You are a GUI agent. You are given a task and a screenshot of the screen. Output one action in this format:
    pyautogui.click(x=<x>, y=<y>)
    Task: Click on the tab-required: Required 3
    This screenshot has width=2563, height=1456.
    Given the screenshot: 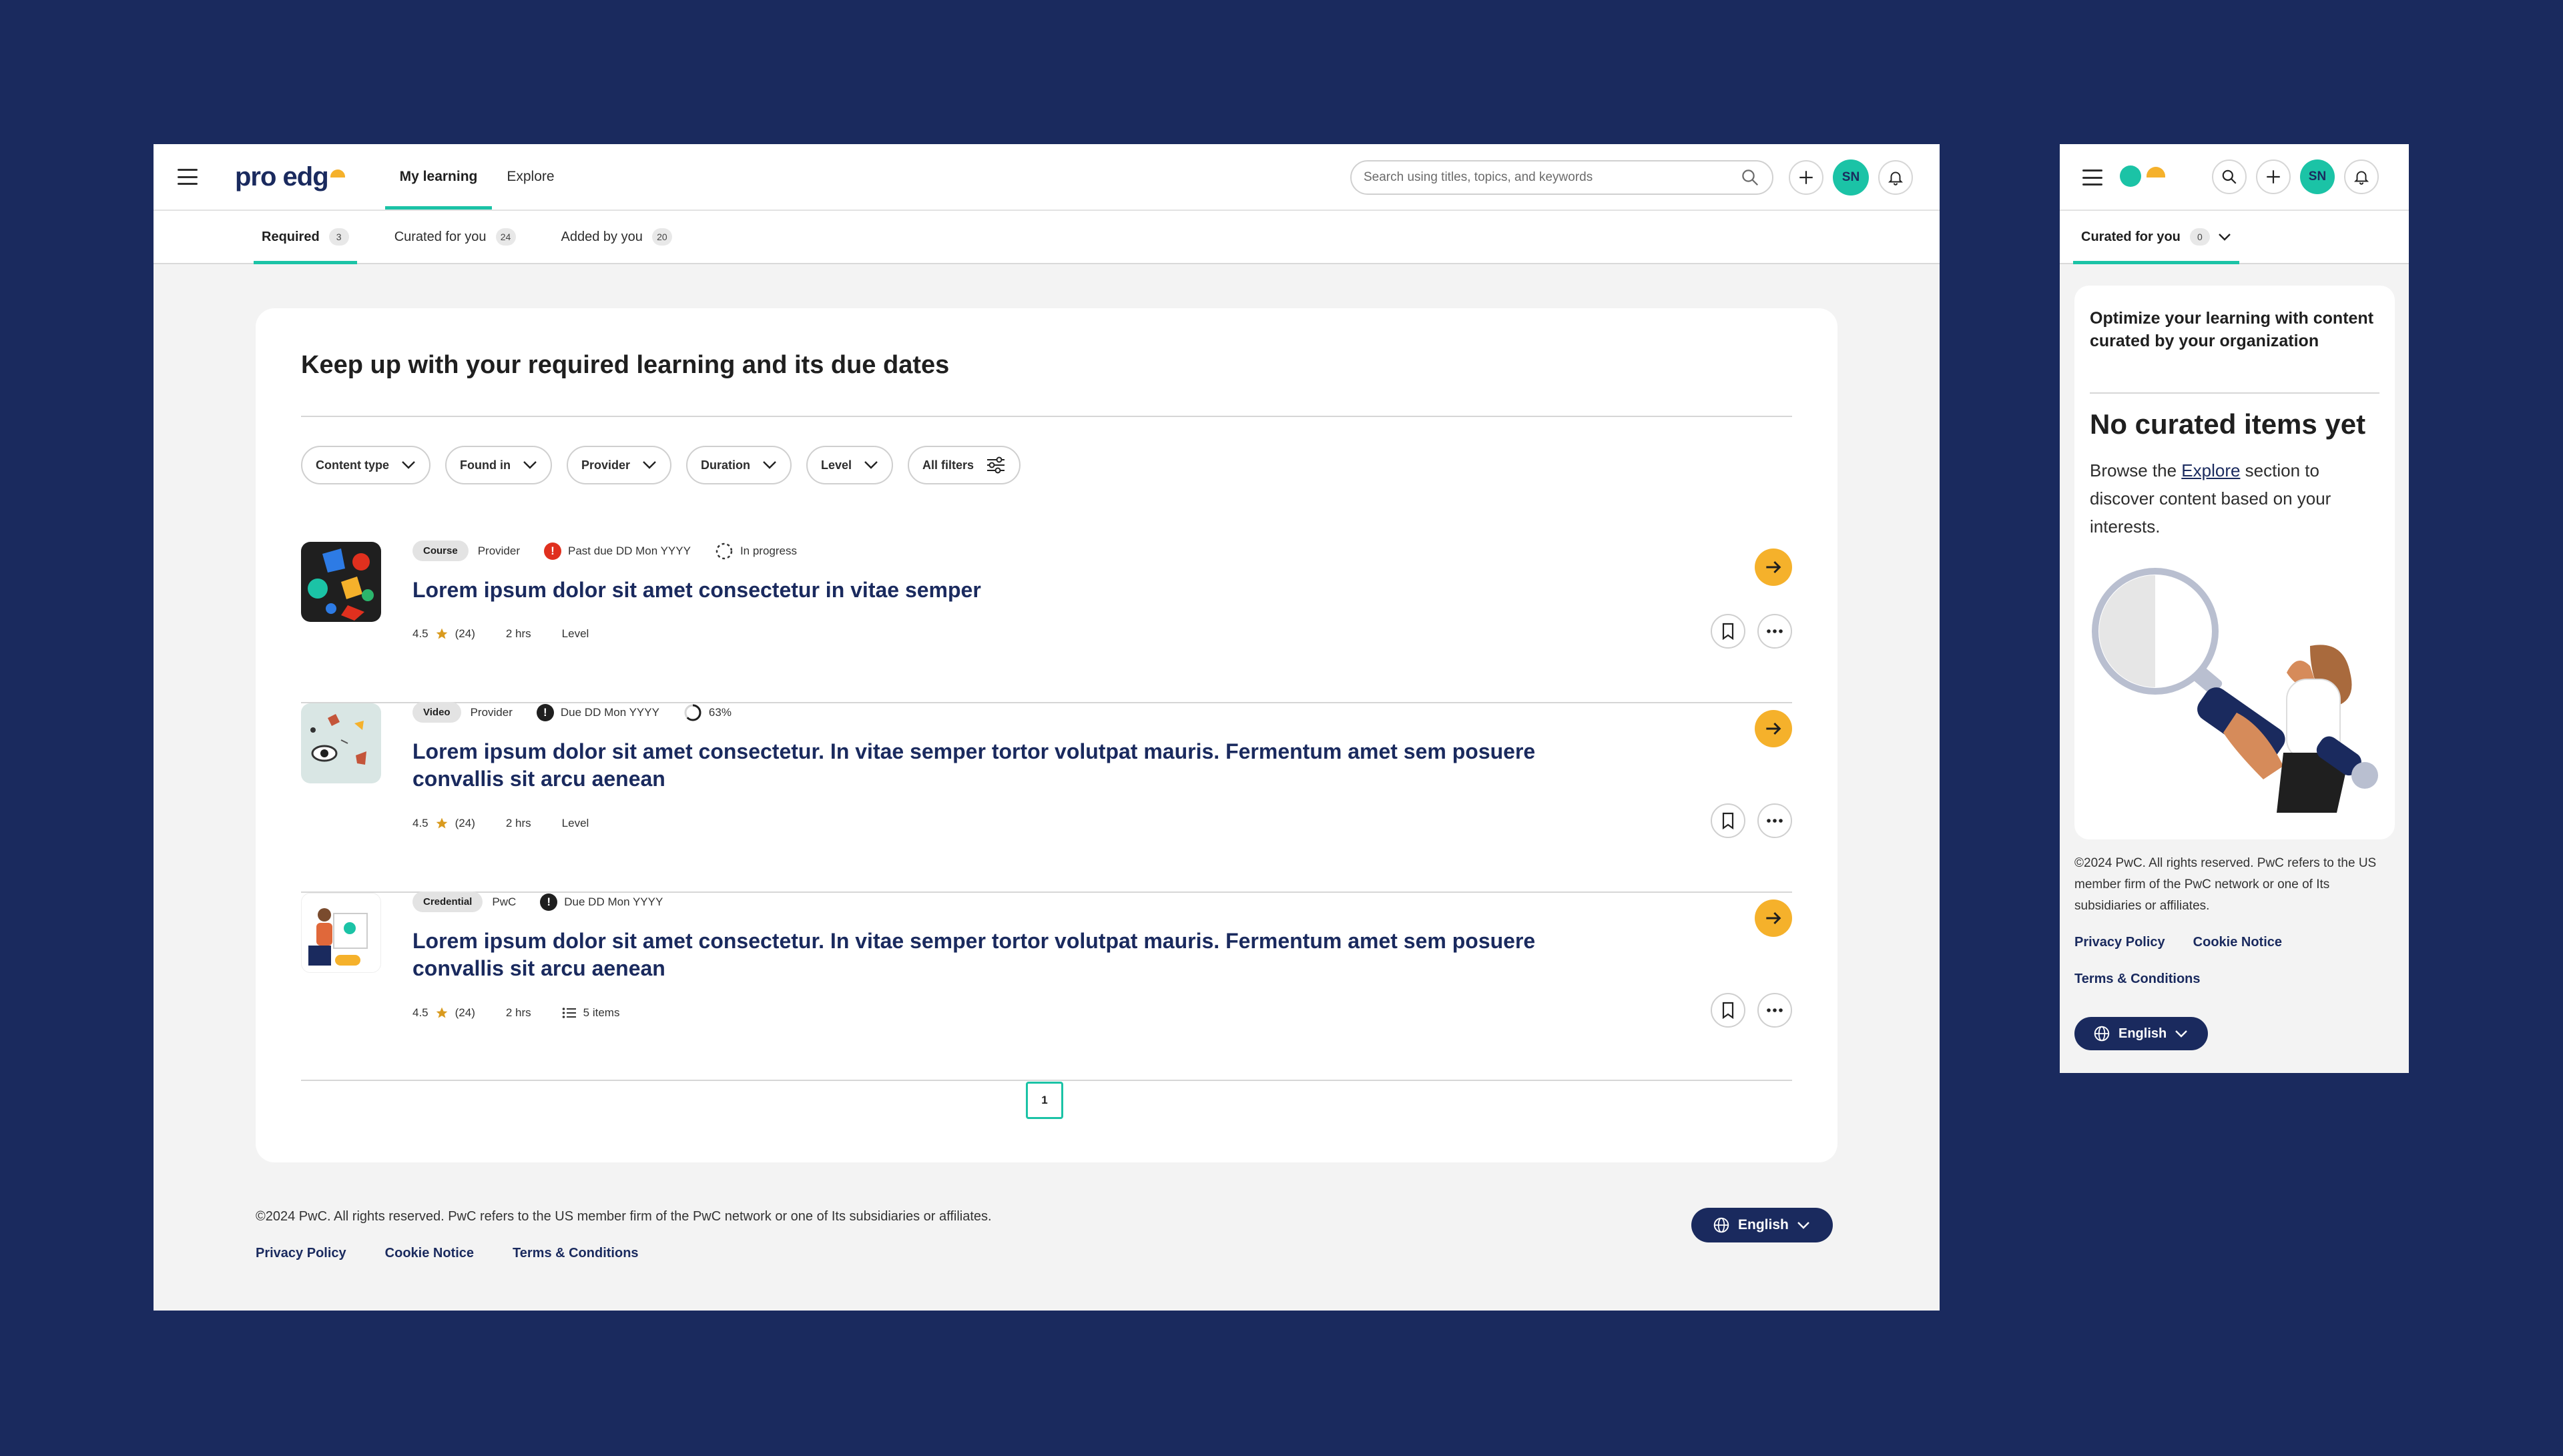 What is the action you would take?
    pyautogui.click(x=305, y=238)
    